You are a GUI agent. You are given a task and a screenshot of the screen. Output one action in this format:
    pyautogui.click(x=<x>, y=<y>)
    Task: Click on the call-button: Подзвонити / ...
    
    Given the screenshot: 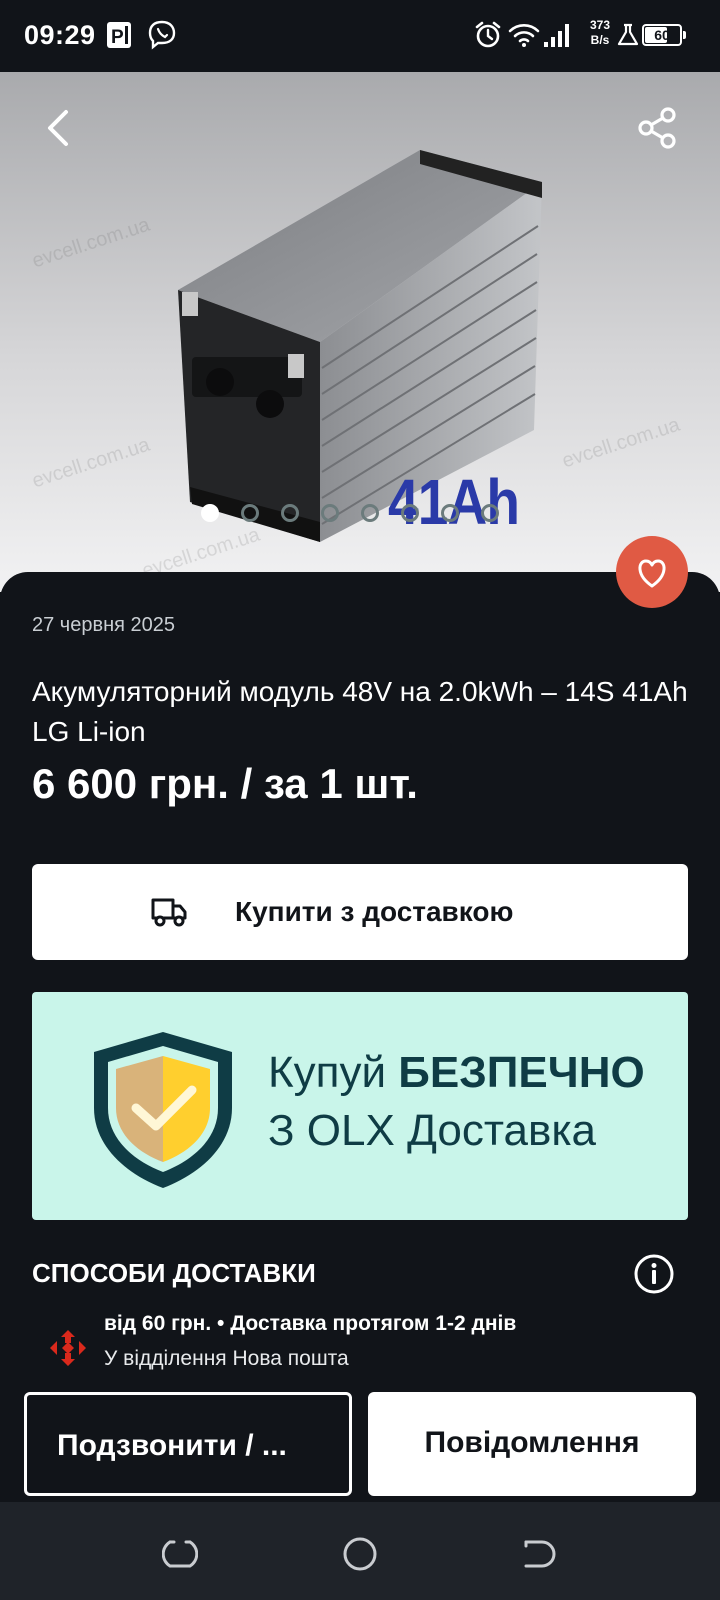 What is the action you would take?
    pyautogui.click(x=188, y=1444)
    